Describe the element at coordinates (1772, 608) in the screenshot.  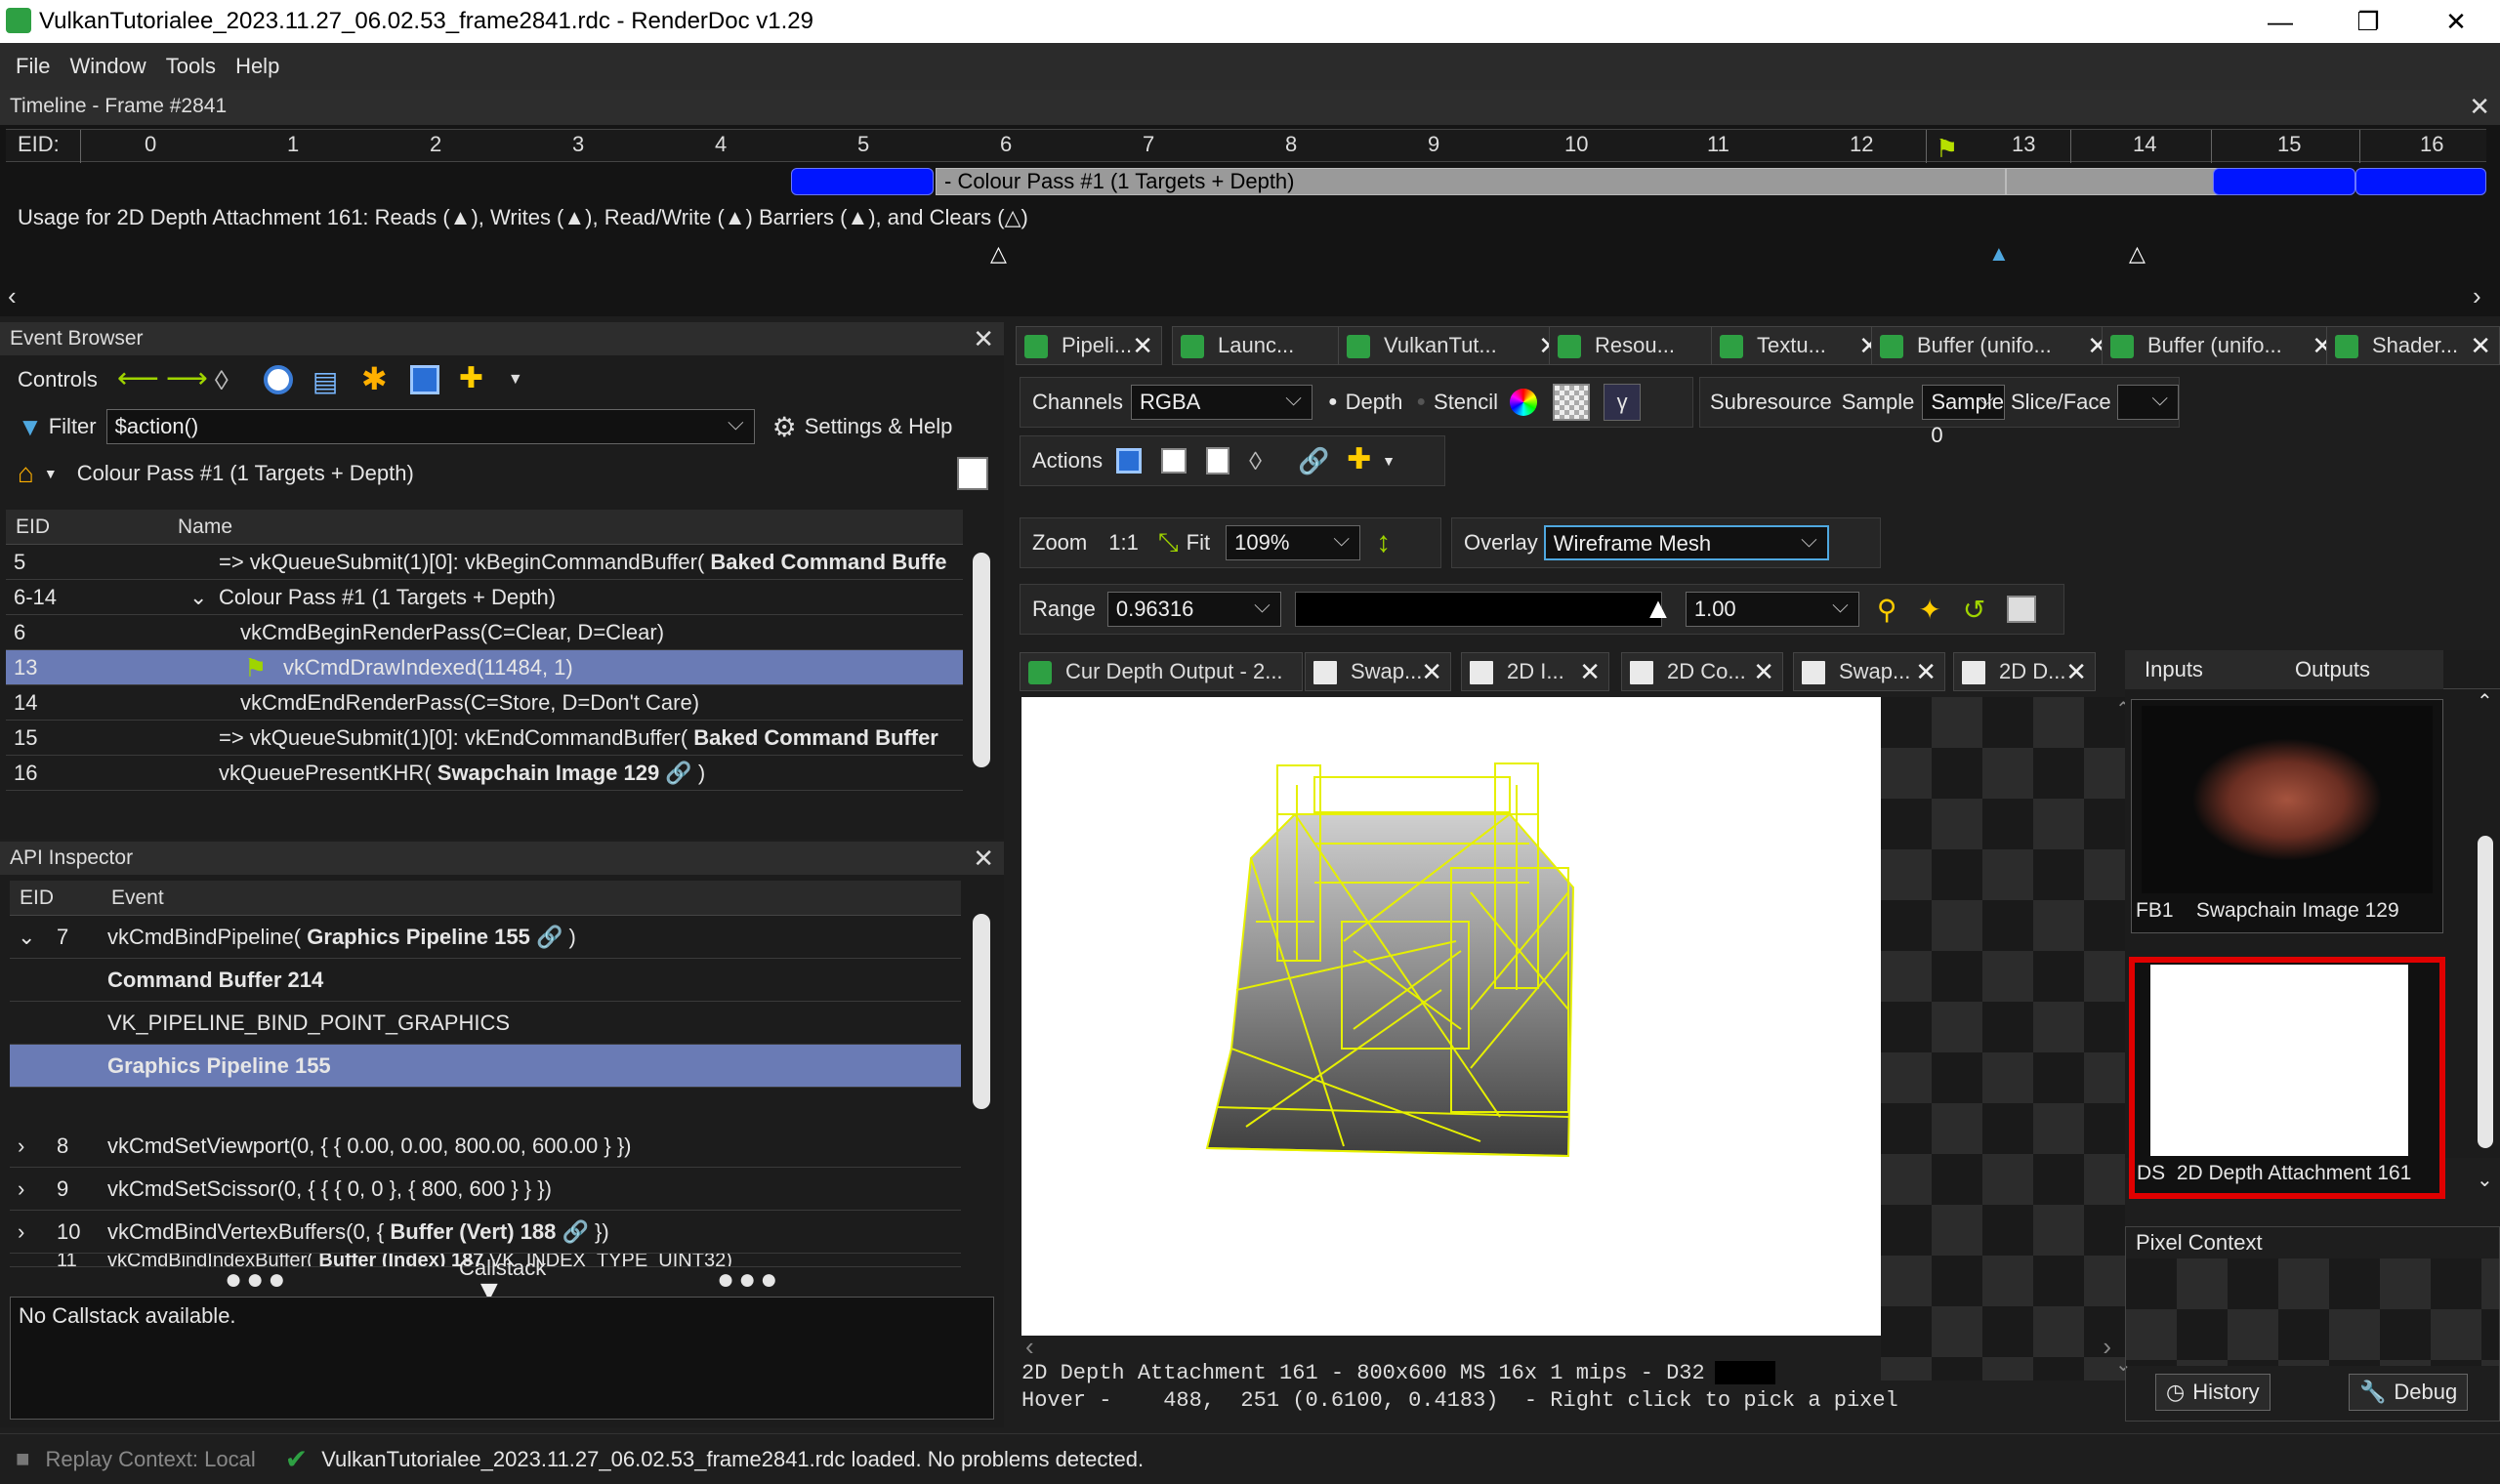
I see `range-max-input: 1.00` at that location.